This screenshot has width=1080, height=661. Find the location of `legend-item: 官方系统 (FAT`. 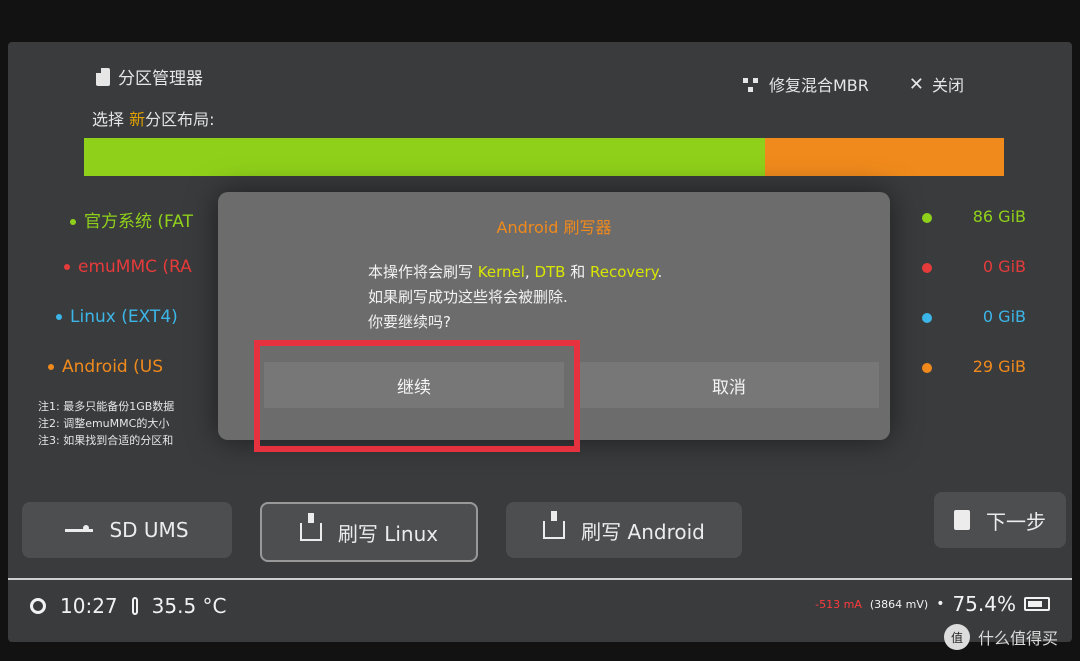

legend-item: 官方系统 (FAT is located at coordinates (131, 219).